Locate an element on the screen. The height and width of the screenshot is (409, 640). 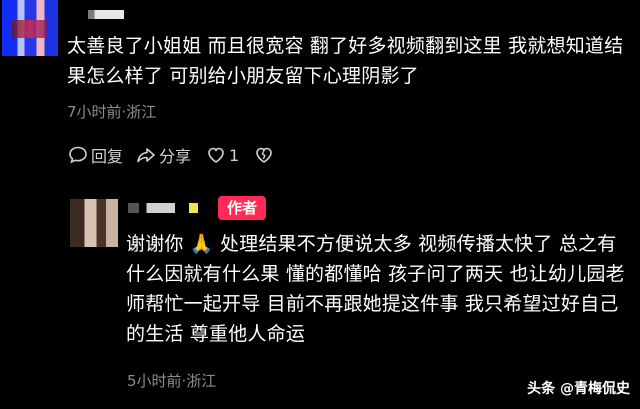
author-name-blurred is located at coordinates (167, 208).